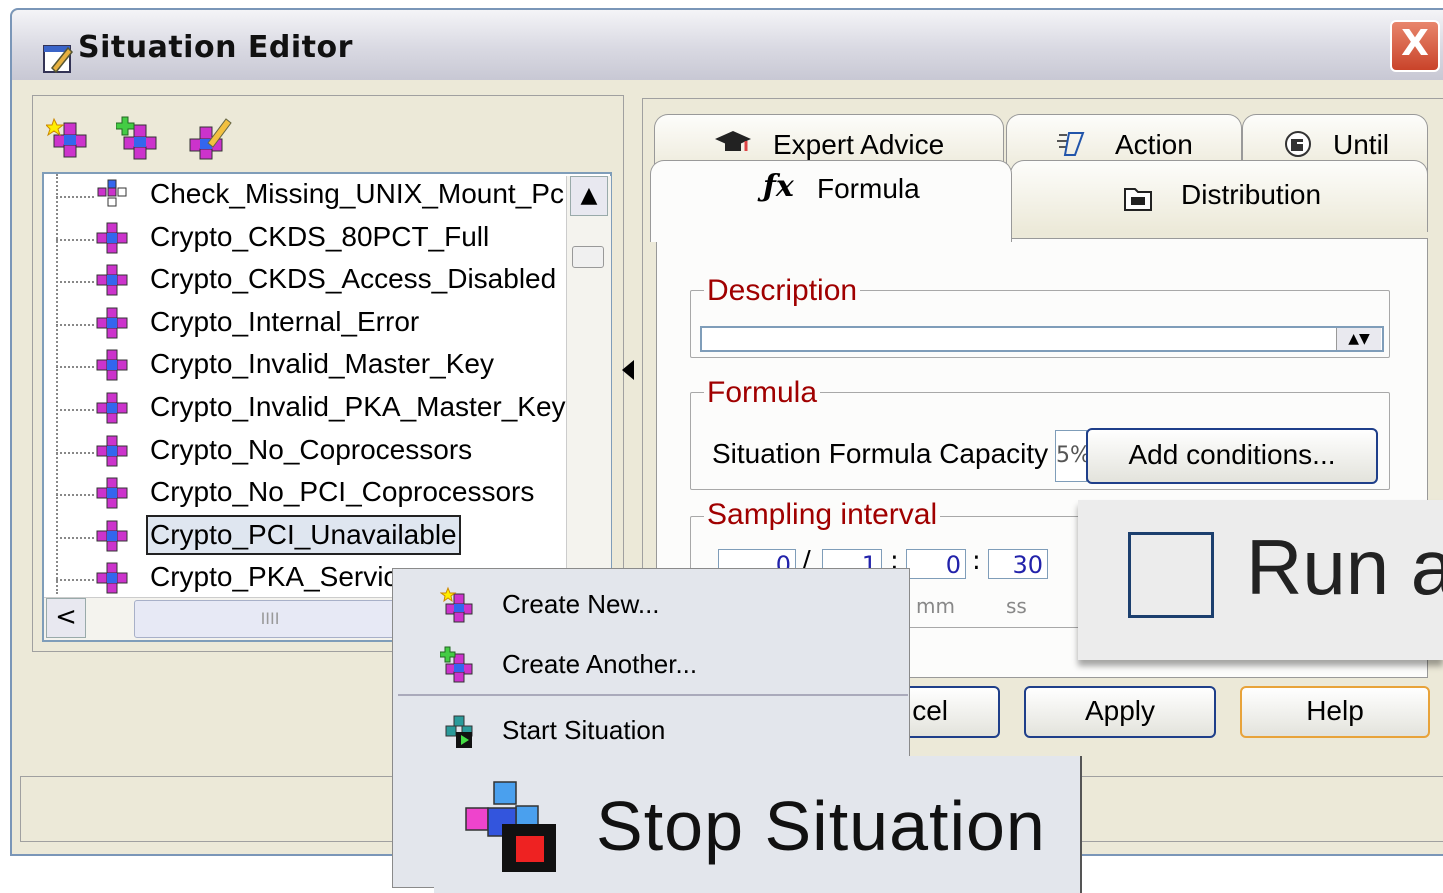  I want to click on tree-item-label: Crypto_PCI_Unavailable, so click(303, 534).